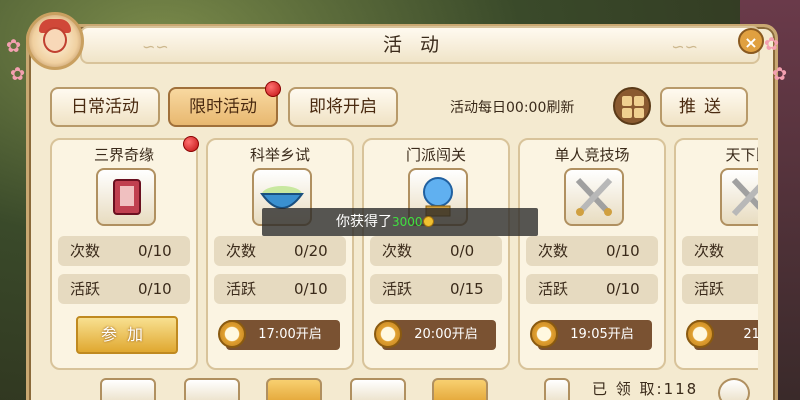 The height and width of the screenshot is (400, 800). I want to click on active-value: 0/15, so click(467, 289).